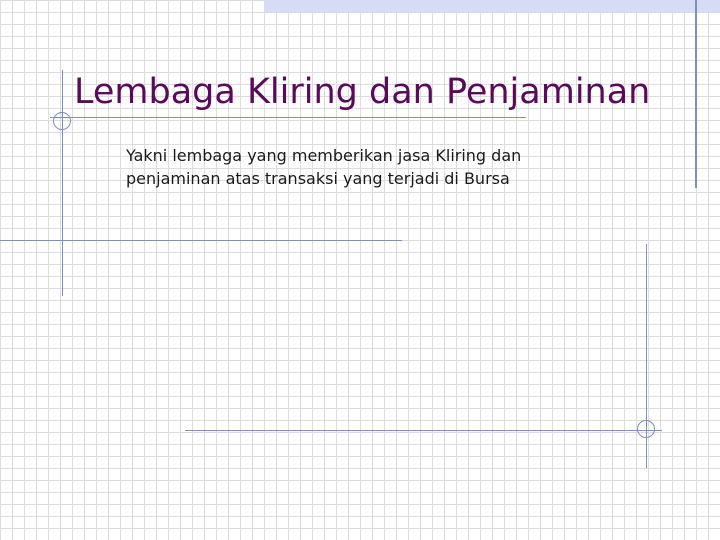 Image resolution: width=720 pixels, height=540 pixels. I want to click on slide-title: Lembaga Kliring dan Penjaminan, so click(362, 92).